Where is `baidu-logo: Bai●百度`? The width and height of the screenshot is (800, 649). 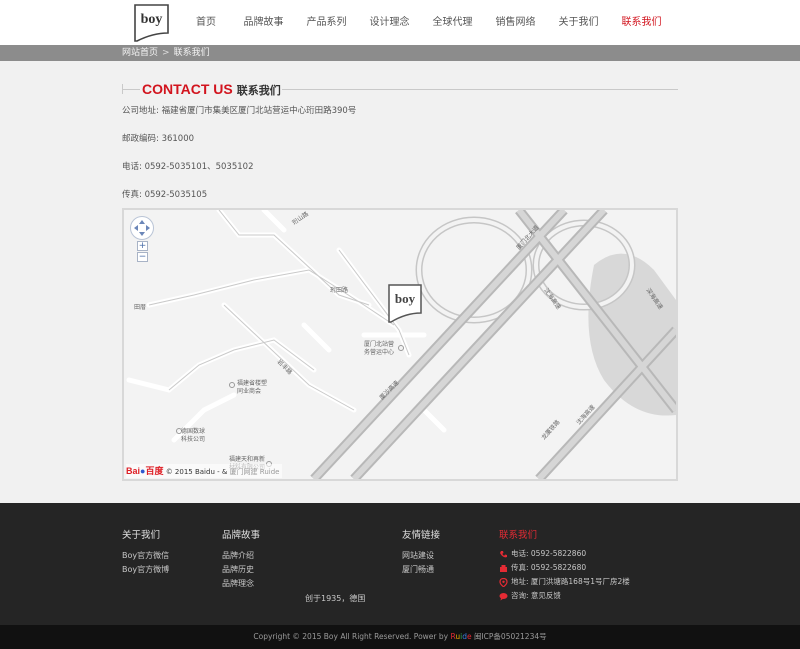 baidu-logo: Bai●百度 is located at coordinates (144, 471).